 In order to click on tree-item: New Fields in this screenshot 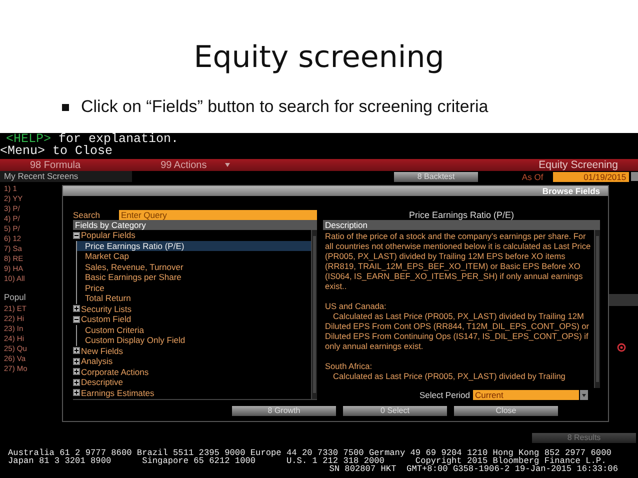, I will do `click(102, 351)`.